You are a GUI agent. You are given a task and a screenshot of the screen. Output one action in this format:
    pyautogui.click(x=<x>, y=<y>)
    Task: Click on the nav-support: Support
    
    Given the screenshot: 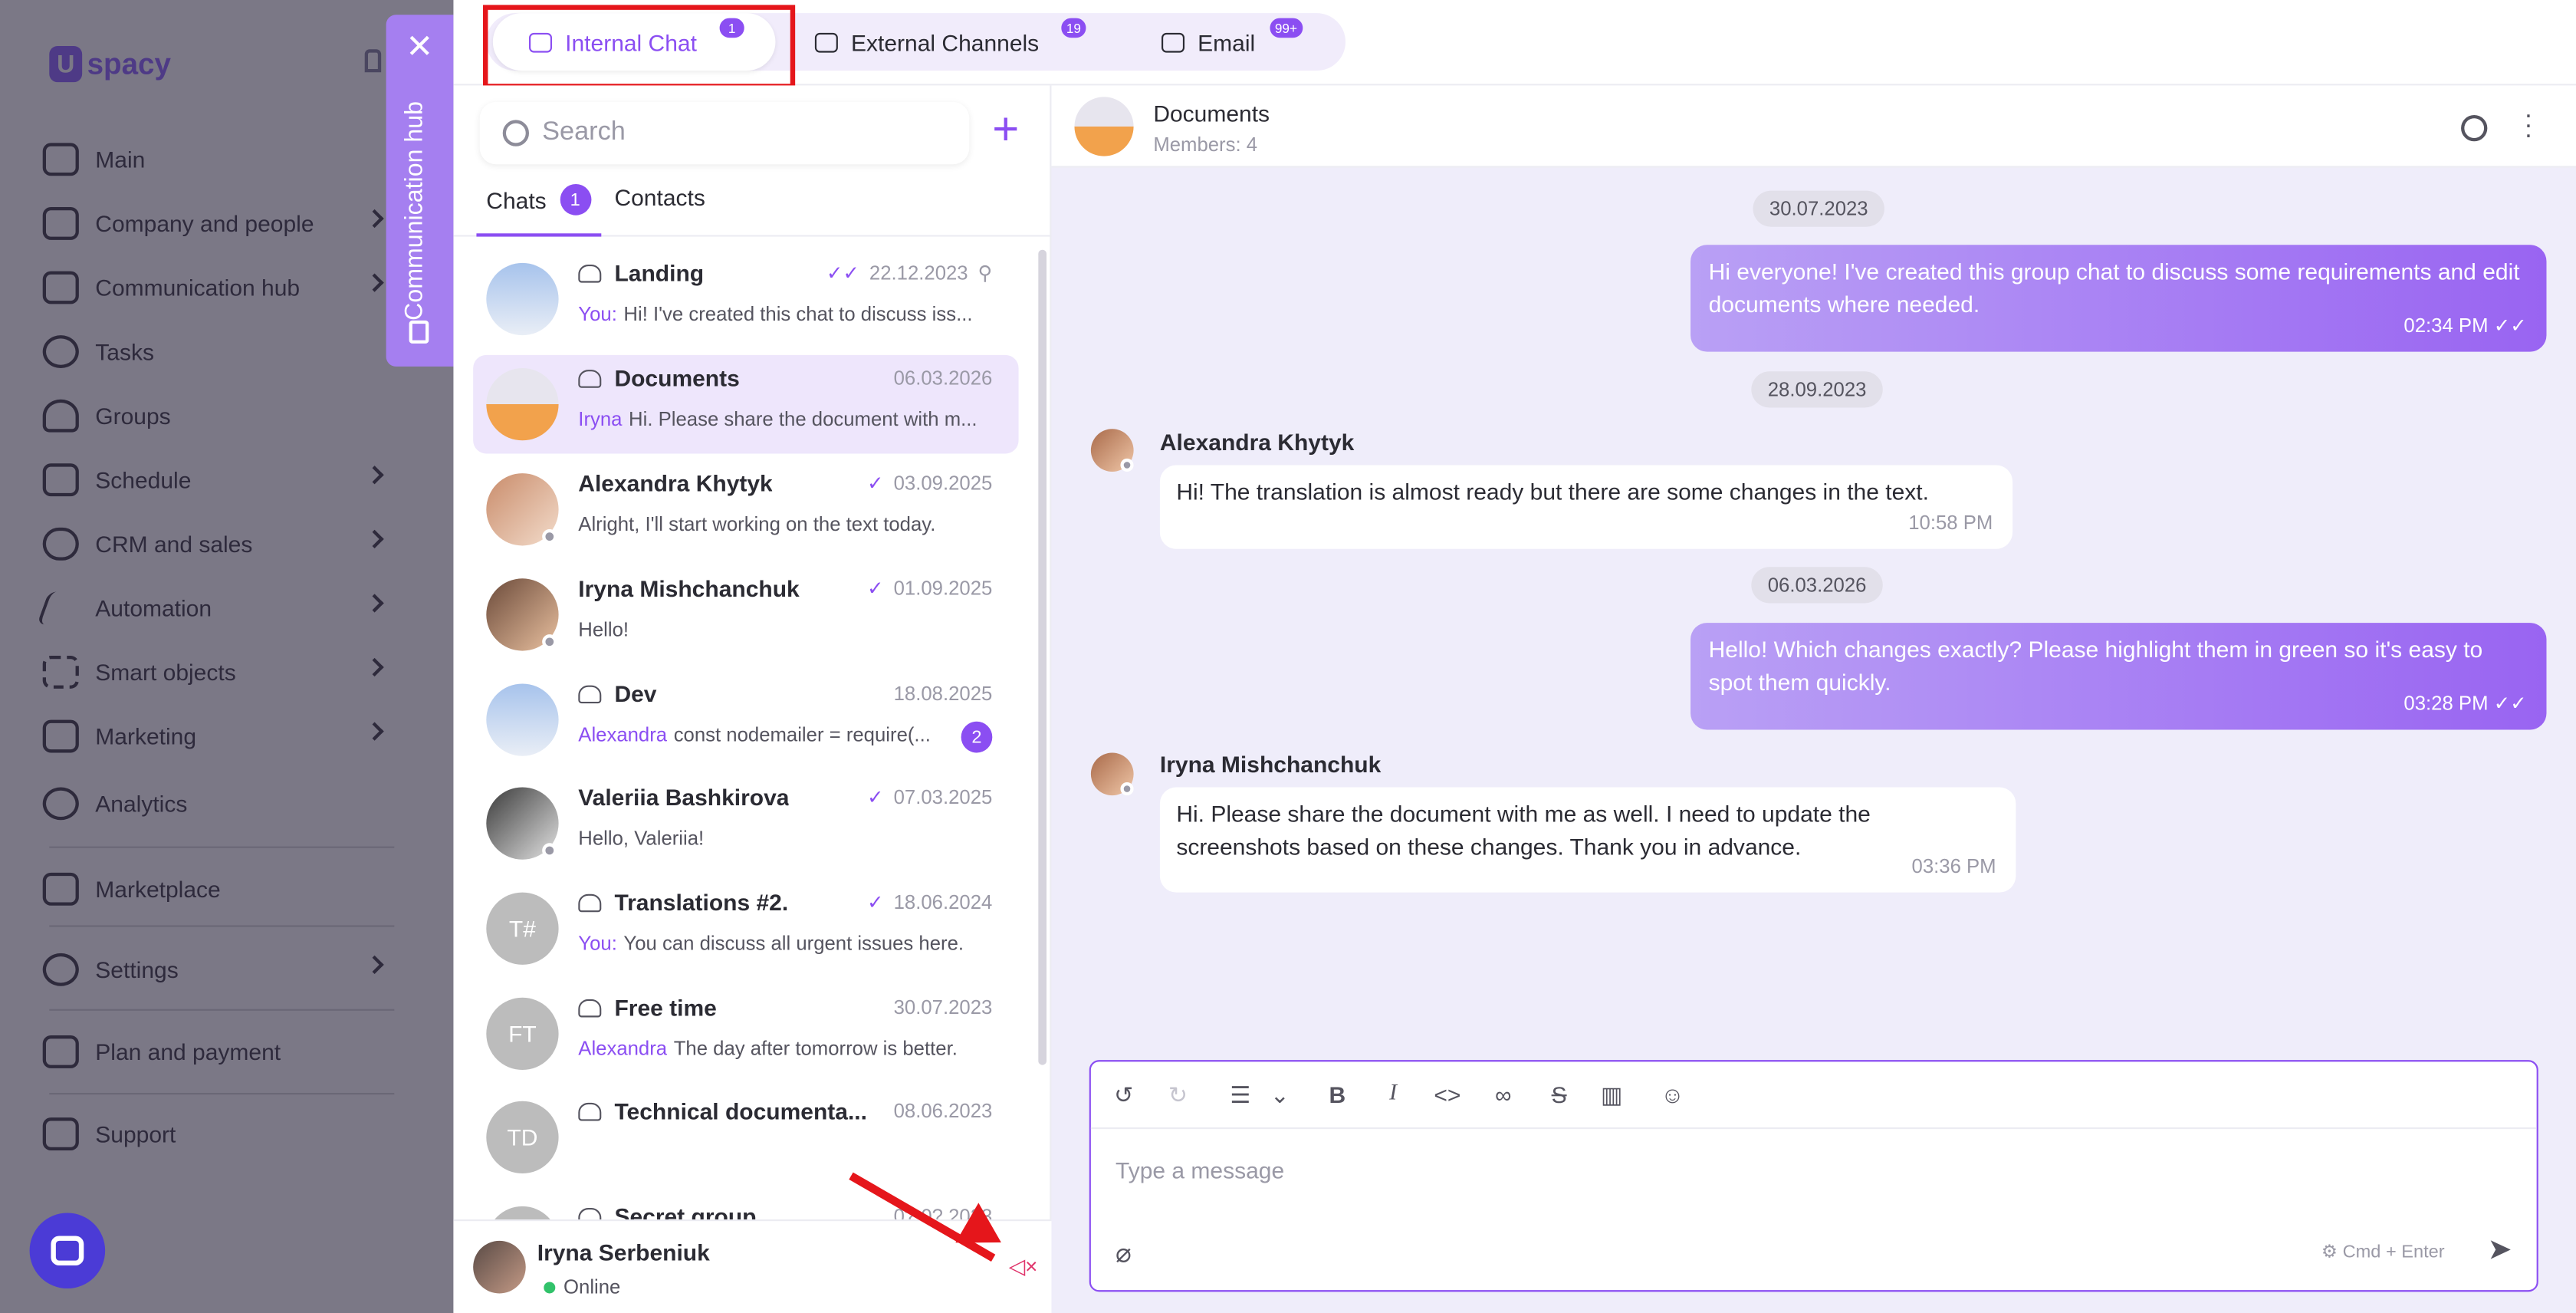 What is the action you would take?
    pyautogui.click(x=223, y=1134)
    